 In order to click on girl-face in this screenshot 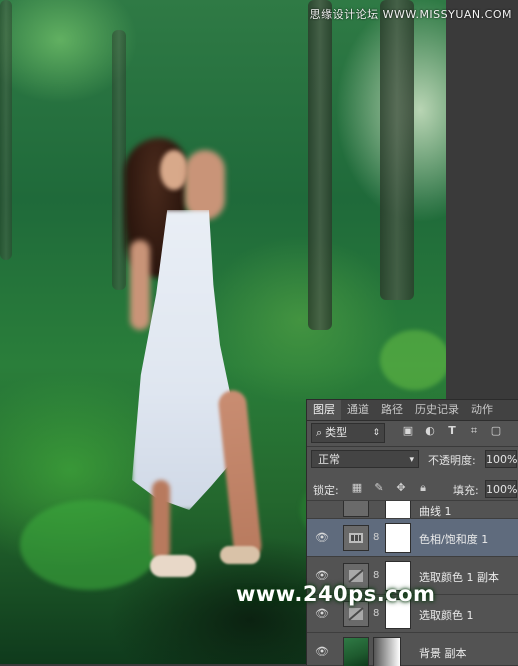, I will do `click(174, 170)`.